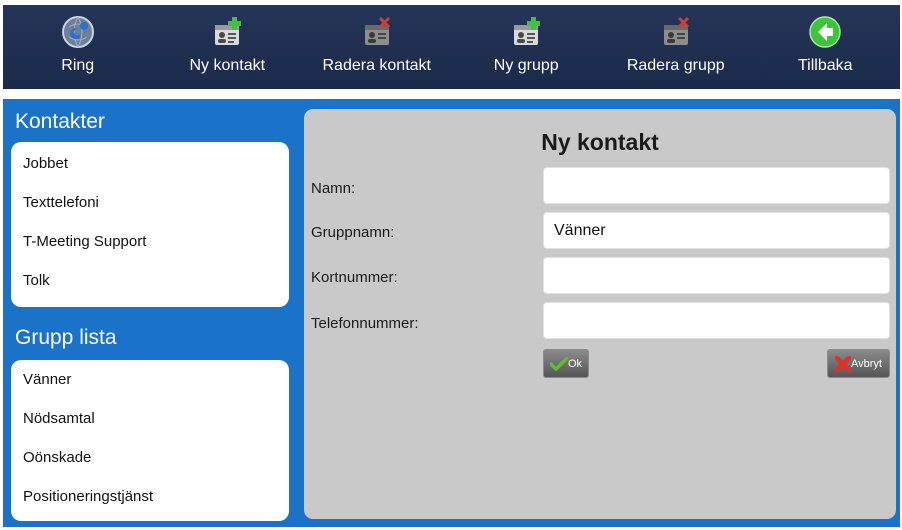 This screenshot has width=902, height=530. I want to click on ok-button: Ok, so click(566, 363).